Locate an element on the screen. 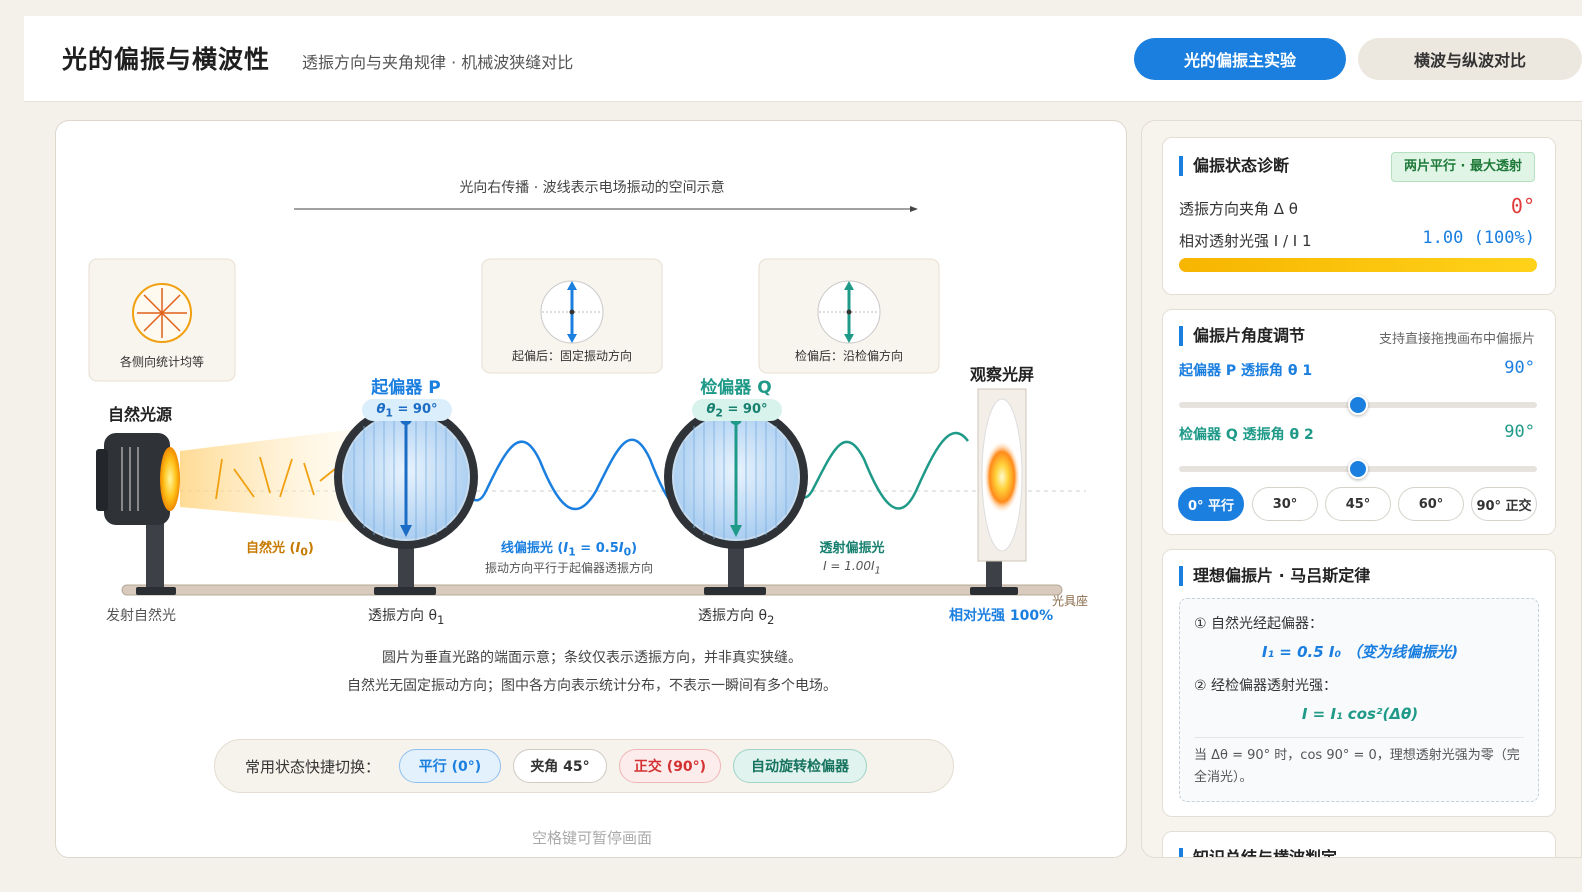 The height and width of the screenshot is (892, 1582). analyzer-q is located at coordinates (736, 500).